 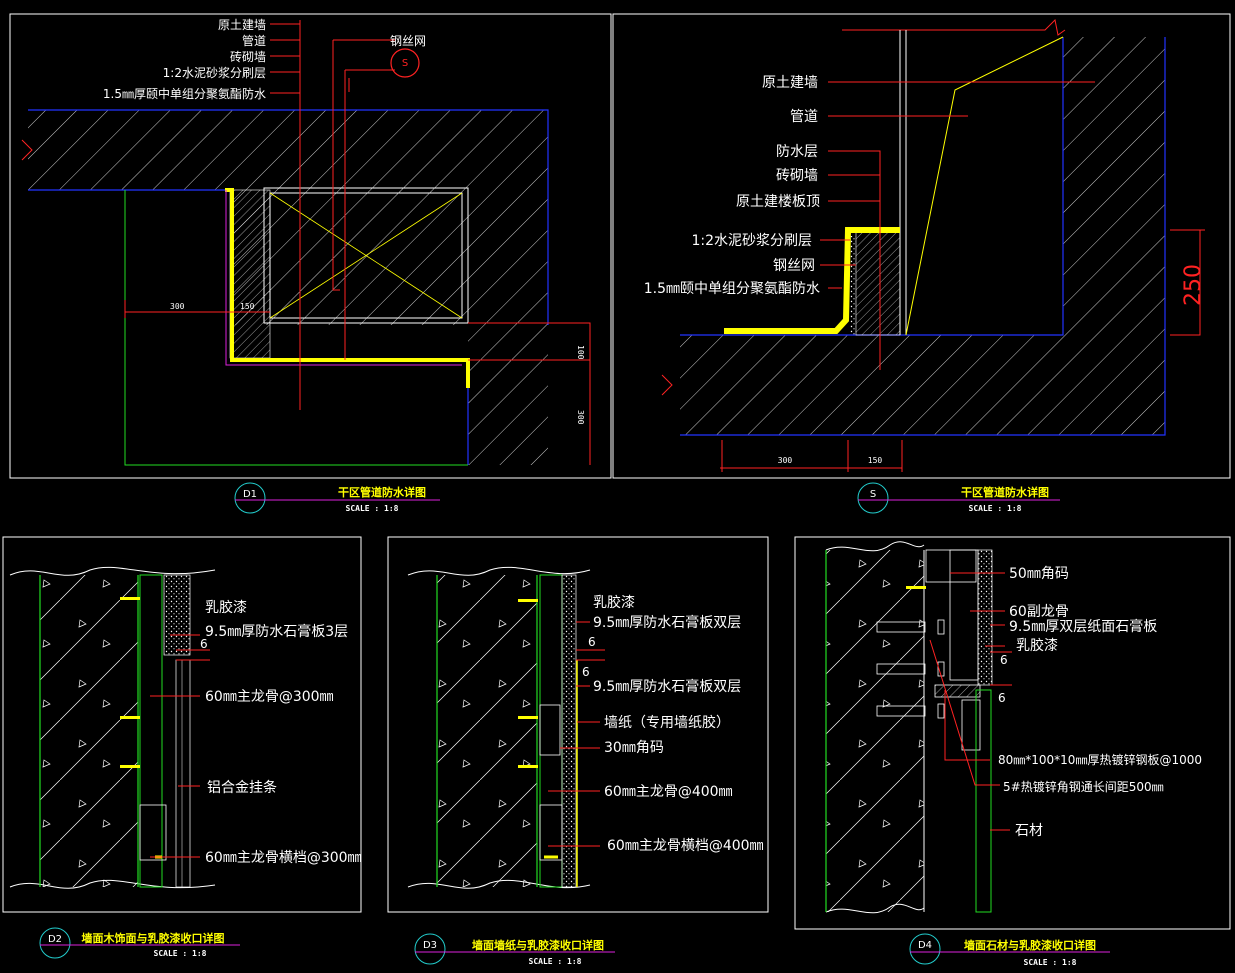 I want to click on d4-label-5: 80㎜*100*10㎜厚热镀锌钢板@1000, so click(x=1100, y=760).